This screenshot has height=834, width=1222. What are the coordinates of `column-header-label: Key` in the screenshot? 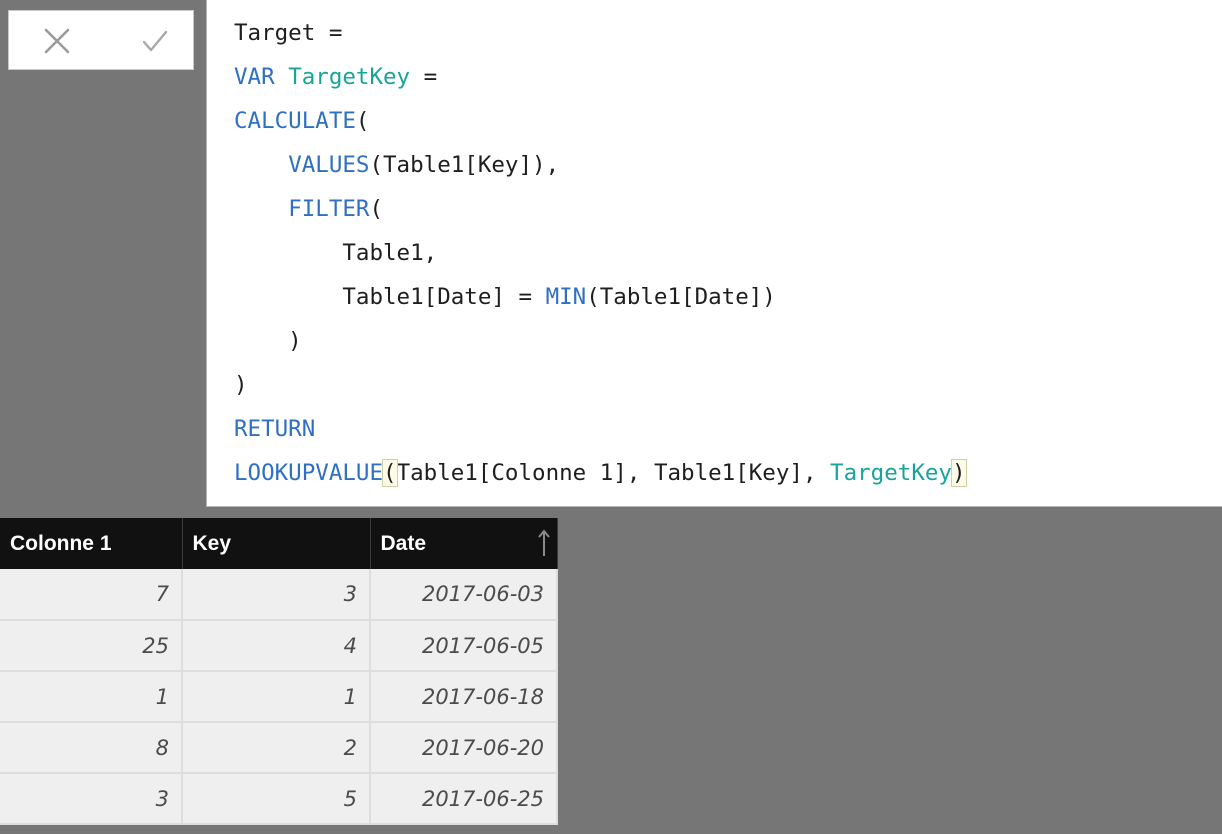 It's located at (212, 543).